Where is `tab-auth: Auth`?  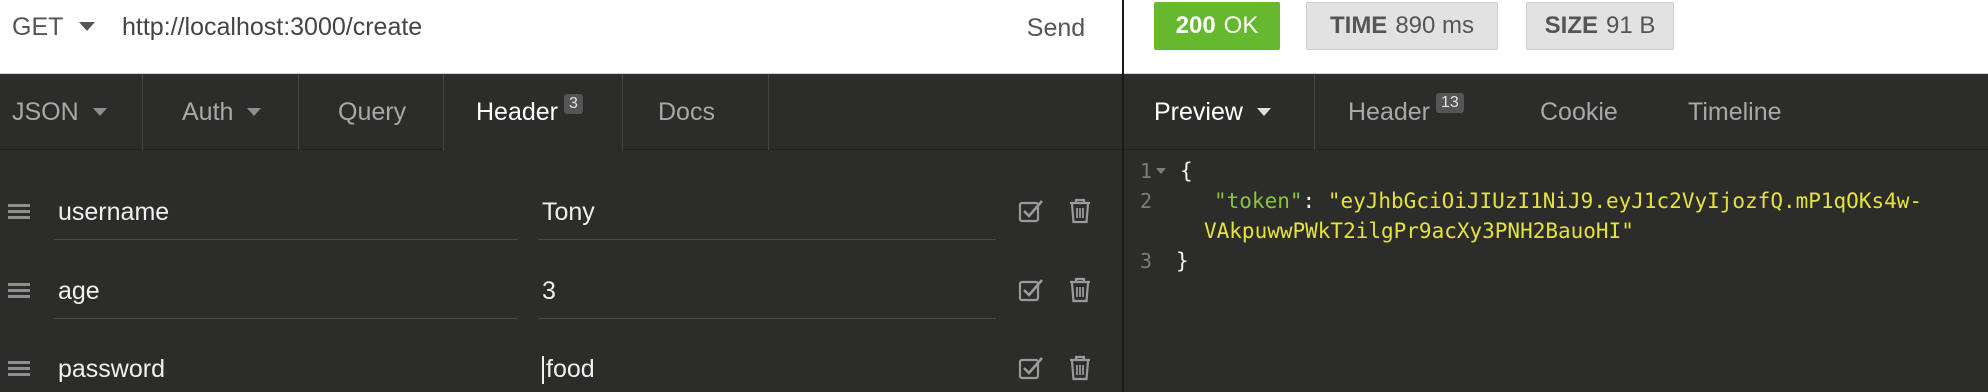
tab-auth: Auth is located at coordinates (222, 112).